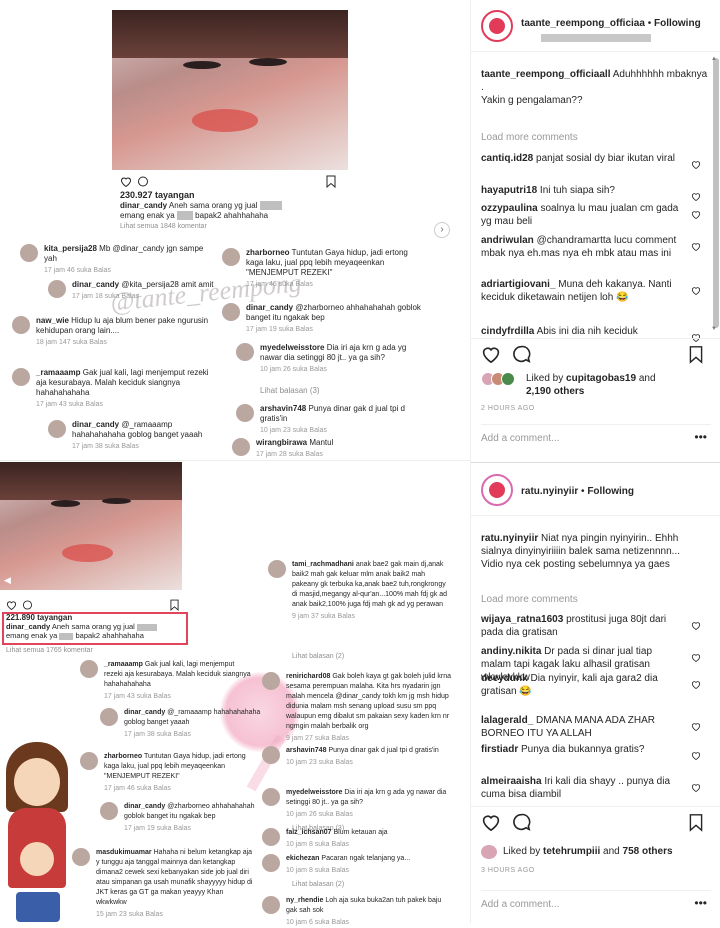 The image size is (720, 928). Describe the element at coordinates (123, 664) in the screenshot. I see `comment-user: _ramaaamp` at that location.